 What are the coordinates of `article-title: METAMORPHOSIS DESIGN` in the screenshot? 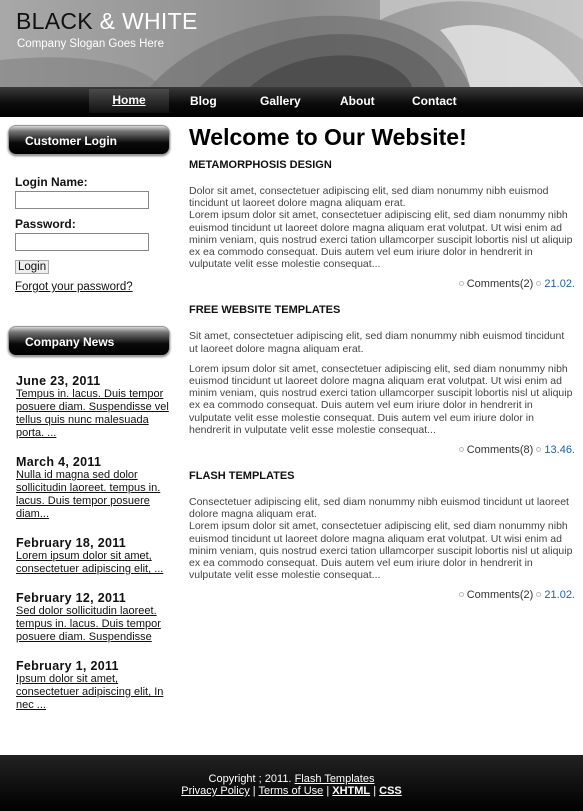 It's located at (260, 165).